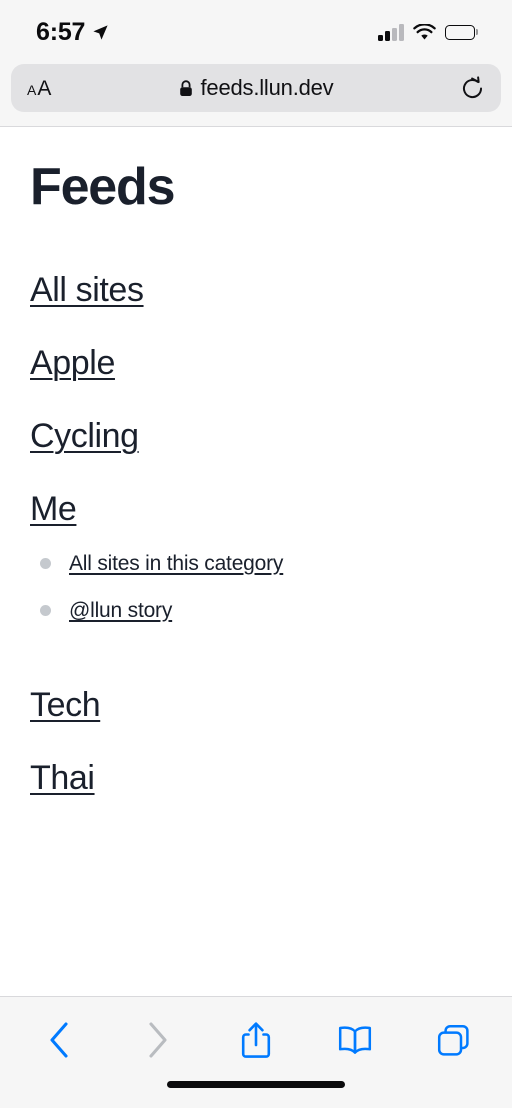  What do you see at coordinates (87, 290) in the screenshot?
I see `feed-link-all-sites: All sites` at bounding box center [87, 290].